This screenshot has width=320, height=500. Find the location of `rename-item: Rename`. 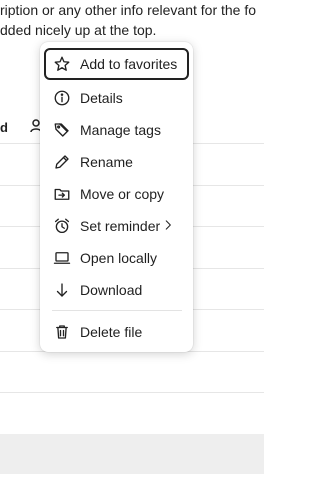

rename-item: Rename is located at coordinates (116, 162).